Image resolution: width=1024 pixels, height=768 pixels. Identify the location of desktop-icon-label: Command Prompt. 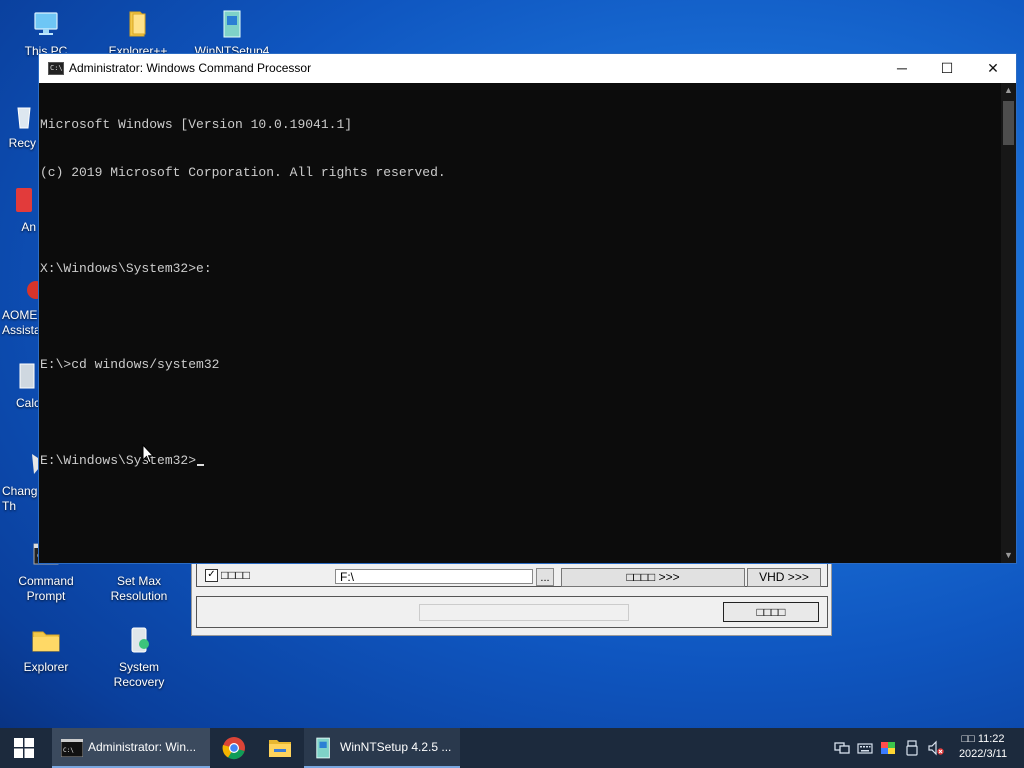
(46, 588).